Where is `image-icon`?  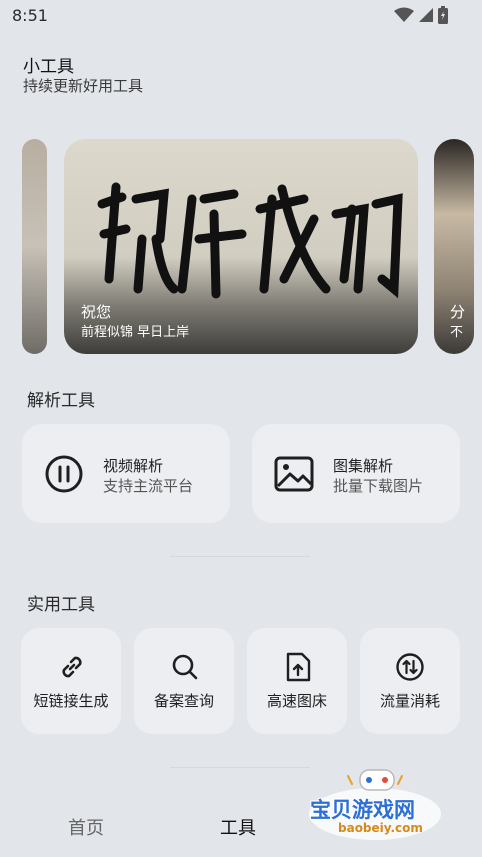
image-icon is located at coordinates (294, 476).